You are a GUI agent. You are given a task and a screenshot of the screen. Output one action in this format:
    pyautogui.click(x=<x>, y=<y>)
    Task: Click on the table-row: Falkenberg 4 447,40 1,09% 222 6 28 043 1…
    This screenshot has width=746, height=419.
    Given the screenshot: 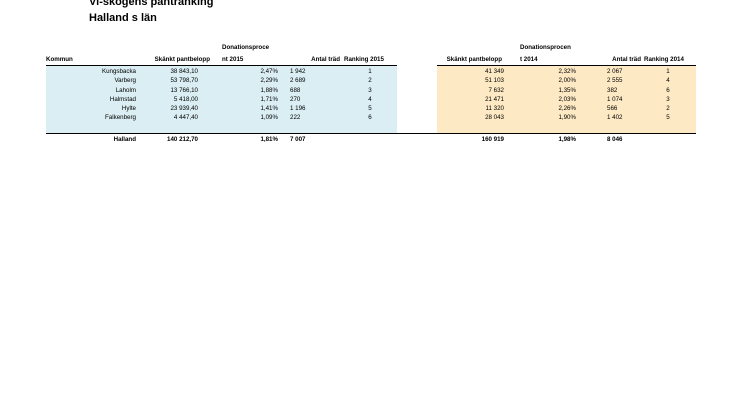 What is the action you would take?
    pyautogui.click(x=371, y=117)
    